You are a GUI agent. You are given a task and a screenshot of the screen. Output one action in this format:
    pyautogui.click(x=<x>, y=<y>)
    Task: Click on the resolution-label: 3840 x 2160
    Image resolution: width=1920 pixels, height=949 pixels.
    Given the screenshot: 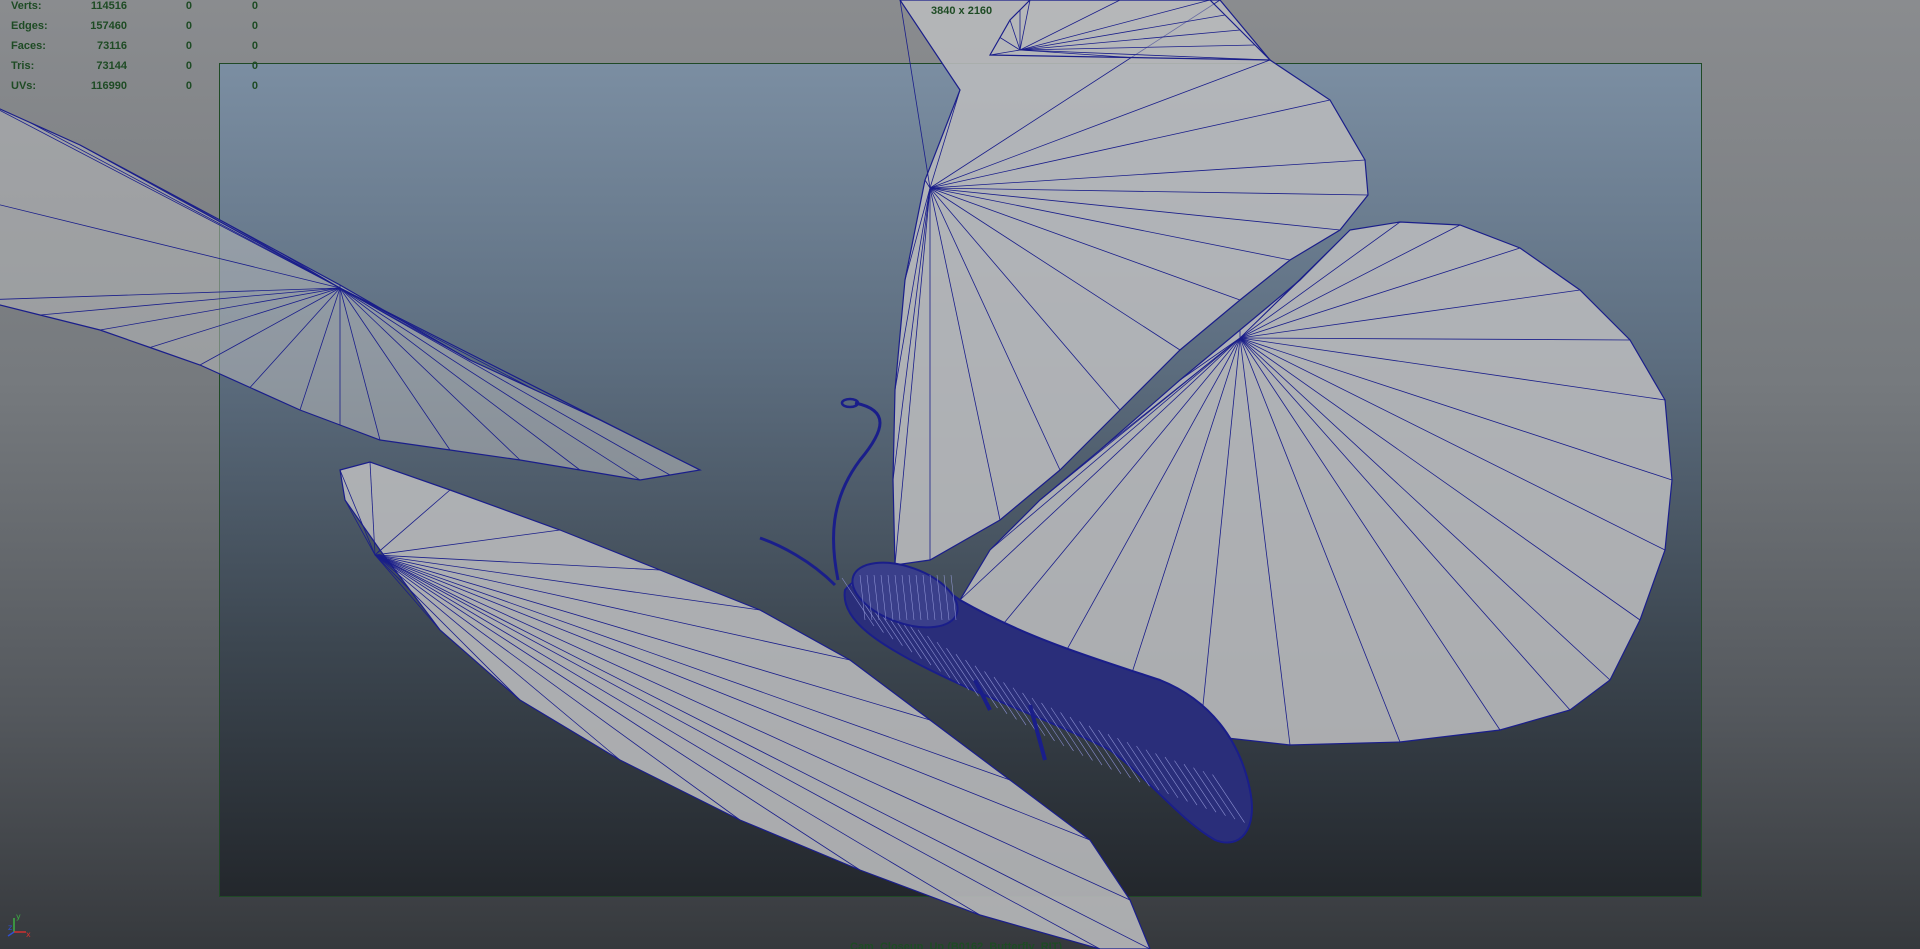 What is the action you would take?
    pyautogui.click(x=962, y=11)
    